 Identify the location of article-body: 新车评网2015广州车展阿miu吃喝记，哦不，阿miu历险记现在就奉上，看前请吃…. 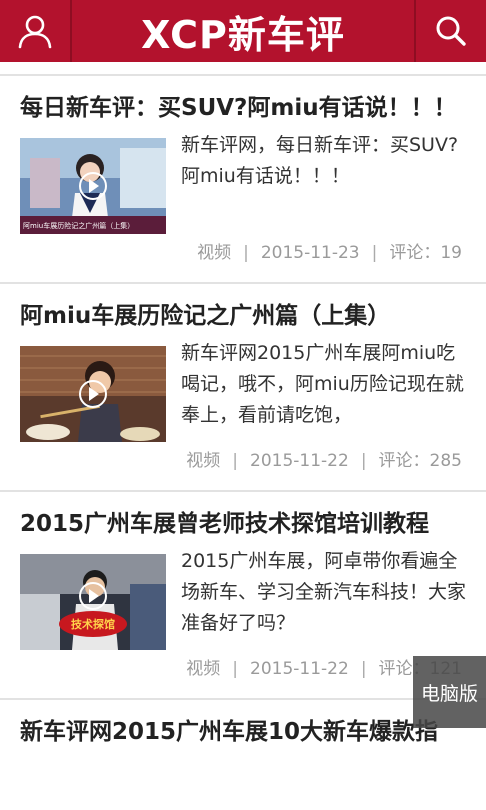
(243, 394).